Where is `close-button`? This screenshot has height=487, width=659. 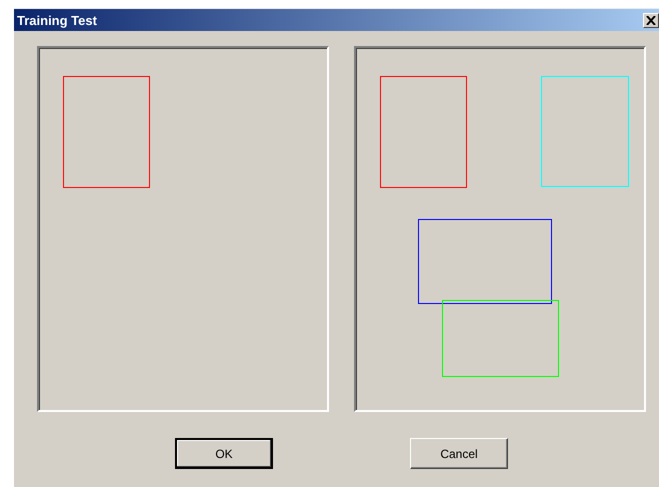
close-button is located at coordinates (651, 20).